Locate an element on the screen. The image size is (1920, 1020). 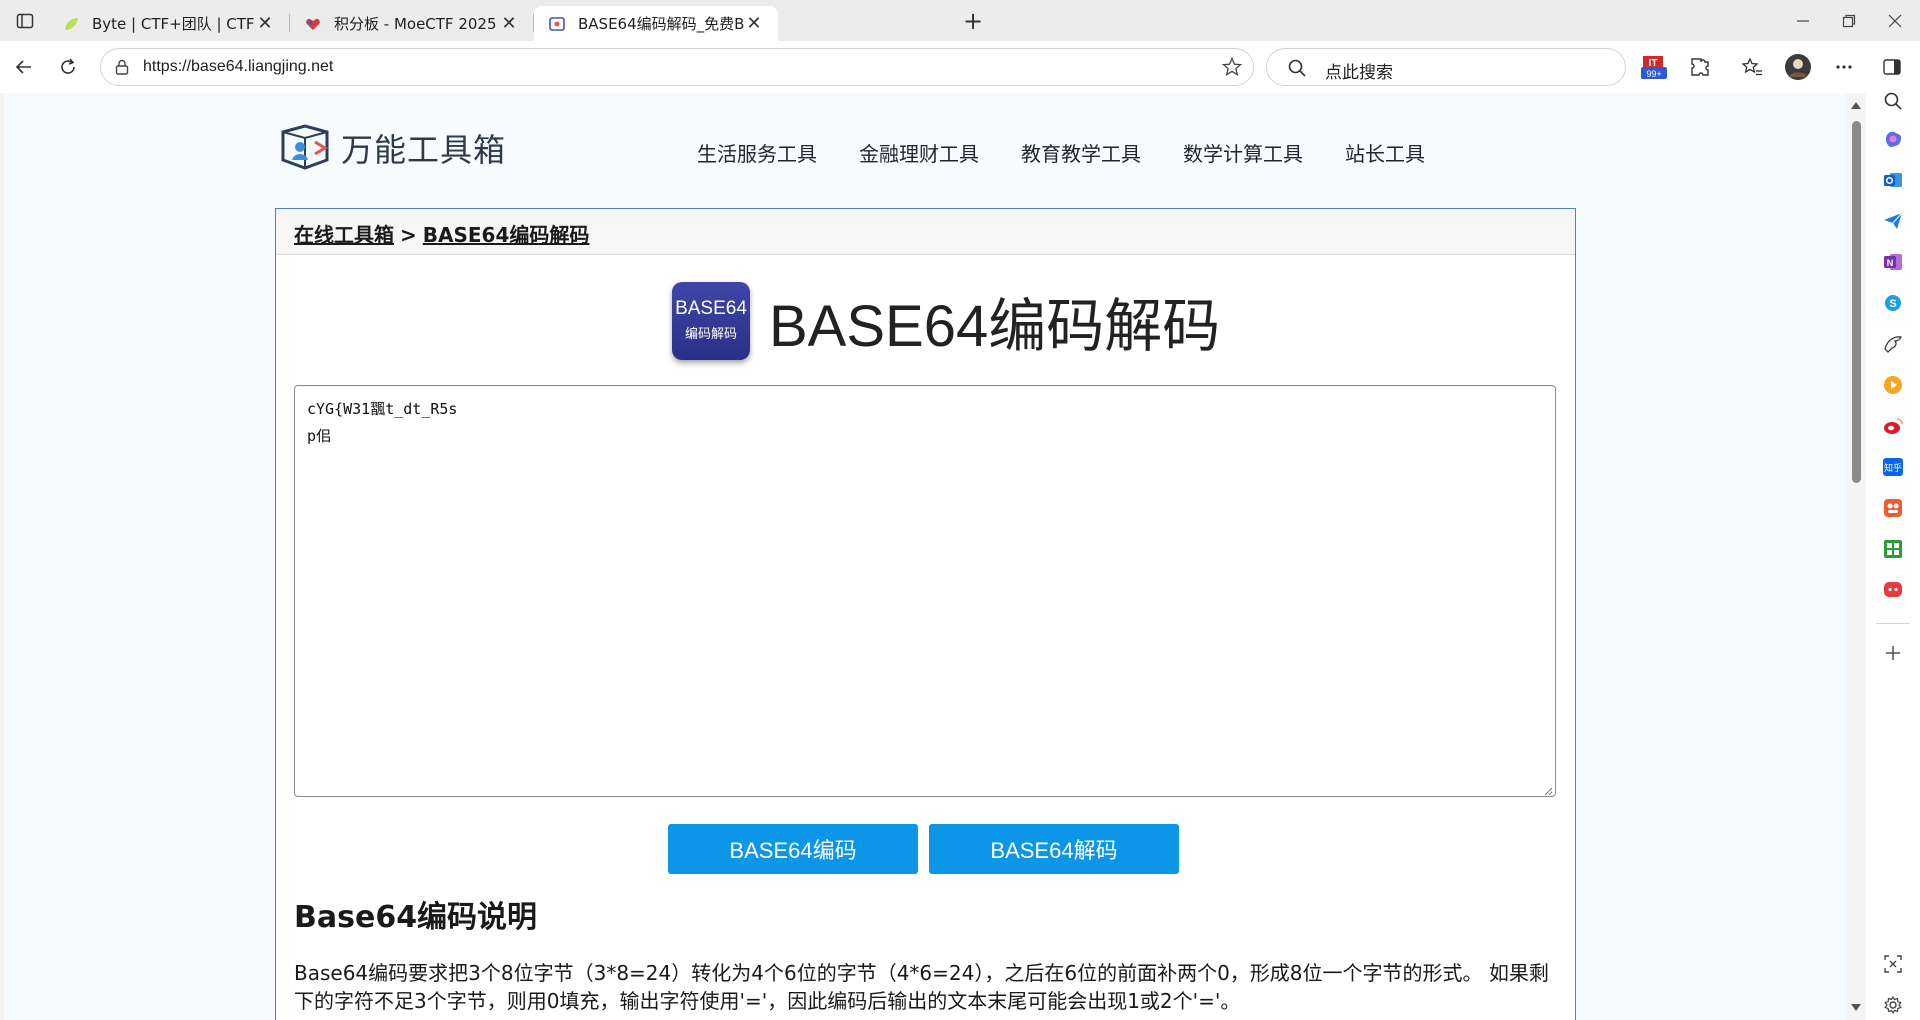
tab-moectf: 积分板 - MoeCTF 2025 ✕ is located at coordinates (412, 23).